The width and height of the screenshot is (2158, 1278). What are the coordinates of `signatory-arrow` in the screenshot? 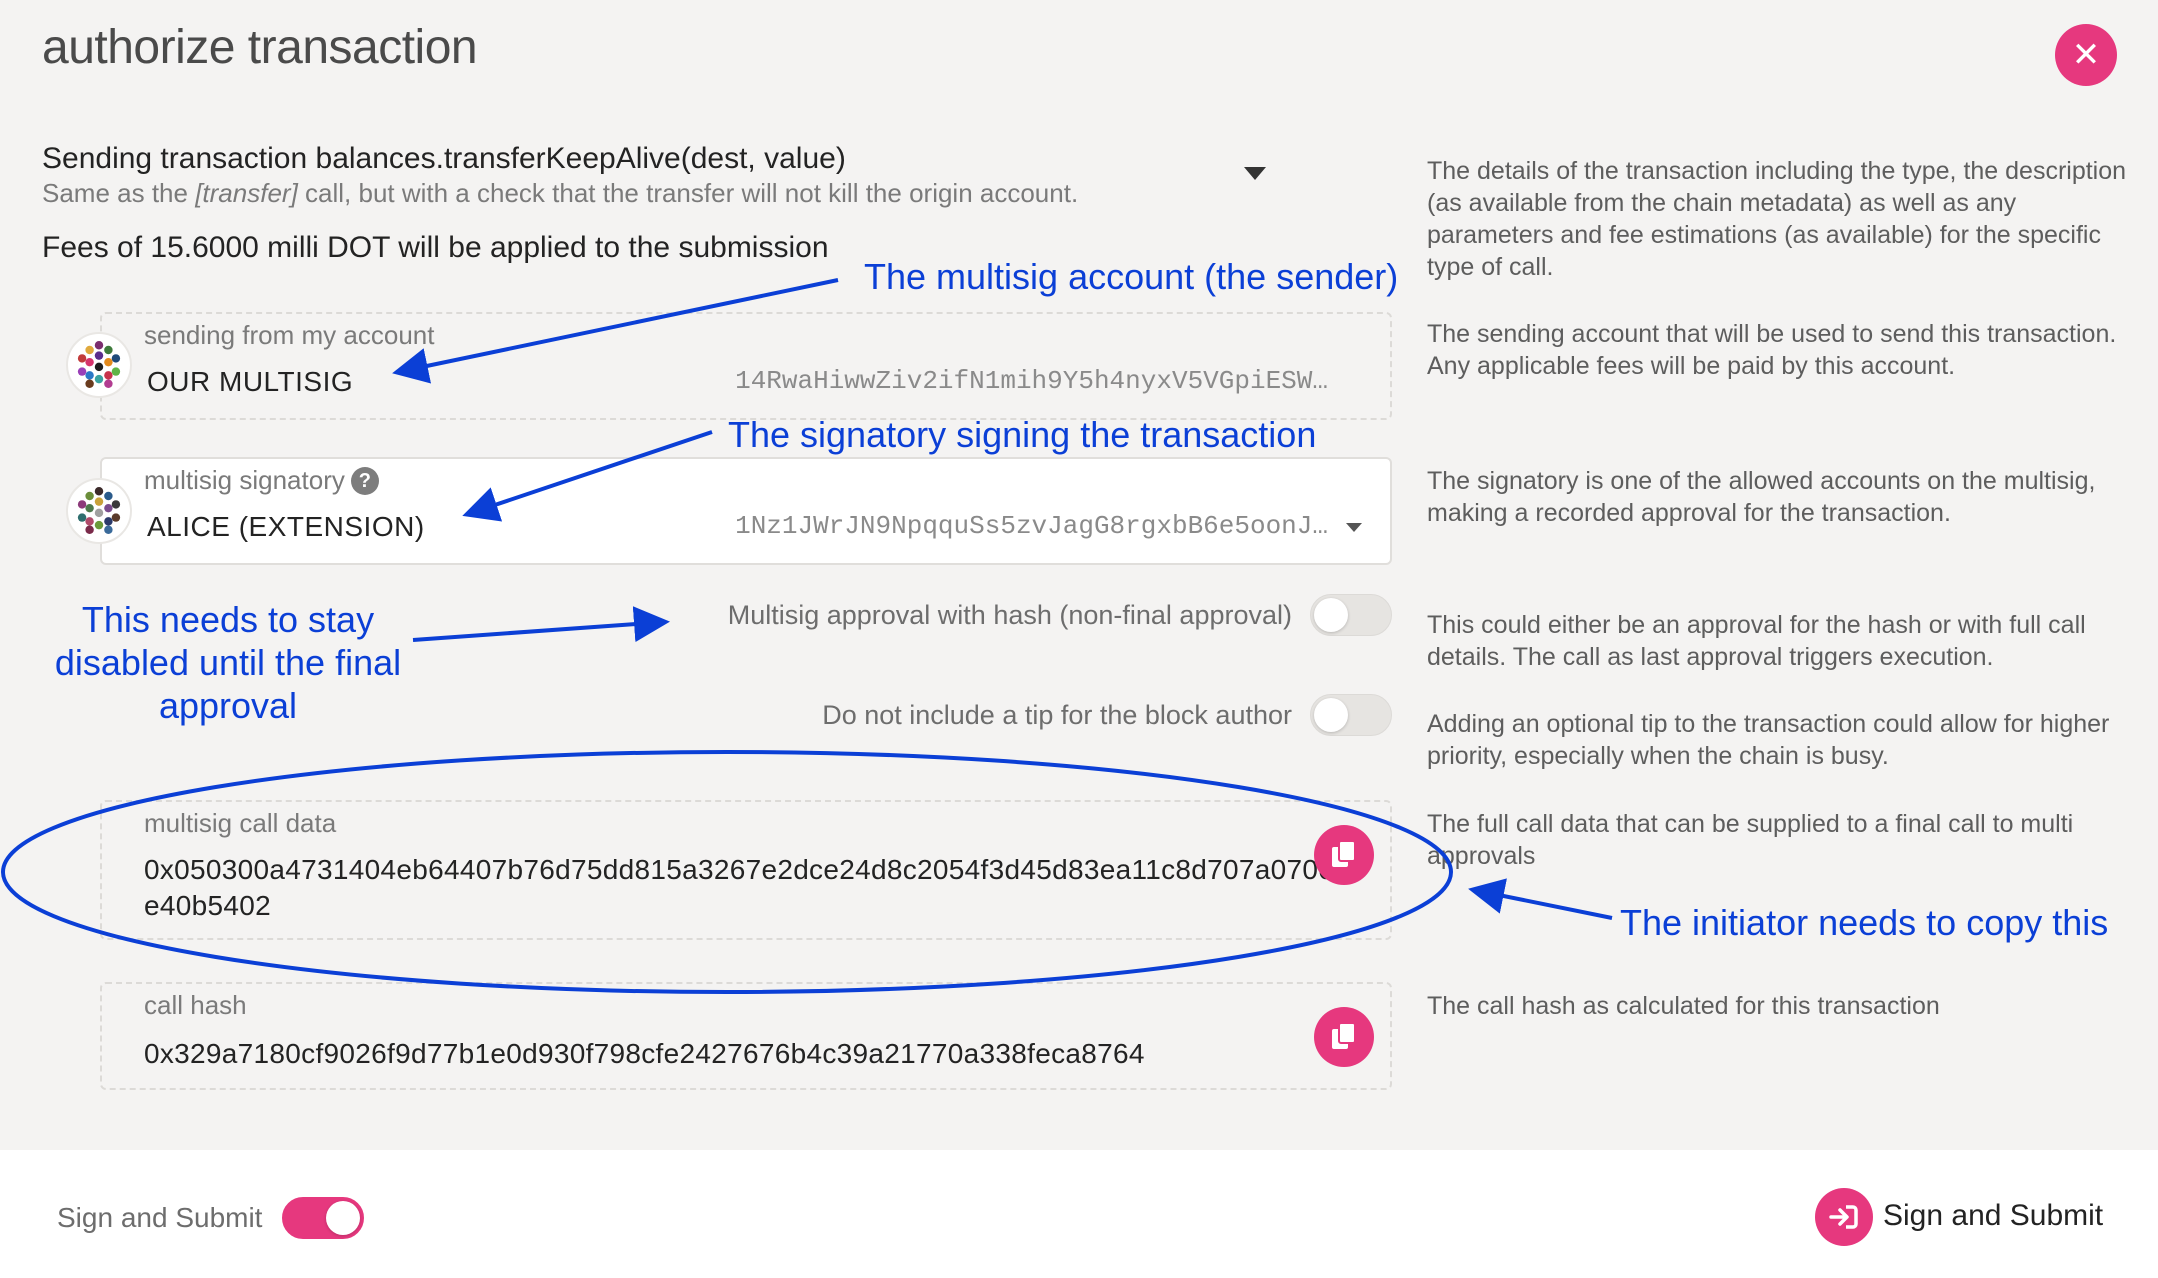 It's located at (587, 476).